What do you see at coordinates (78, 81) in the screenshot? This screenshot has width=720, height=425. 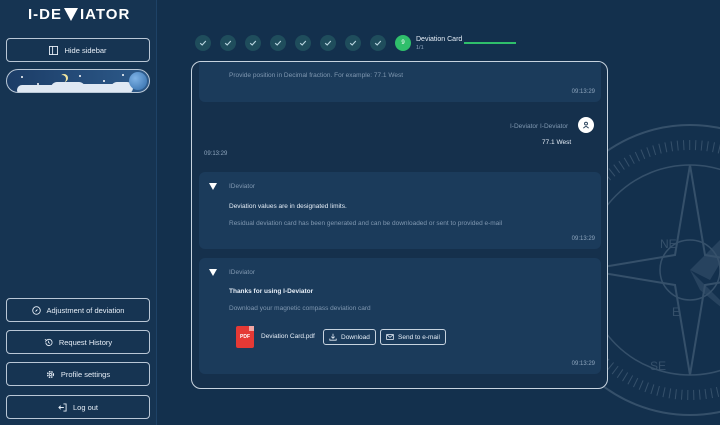 I see `theme-toggle` at bounding box center [78, 81].